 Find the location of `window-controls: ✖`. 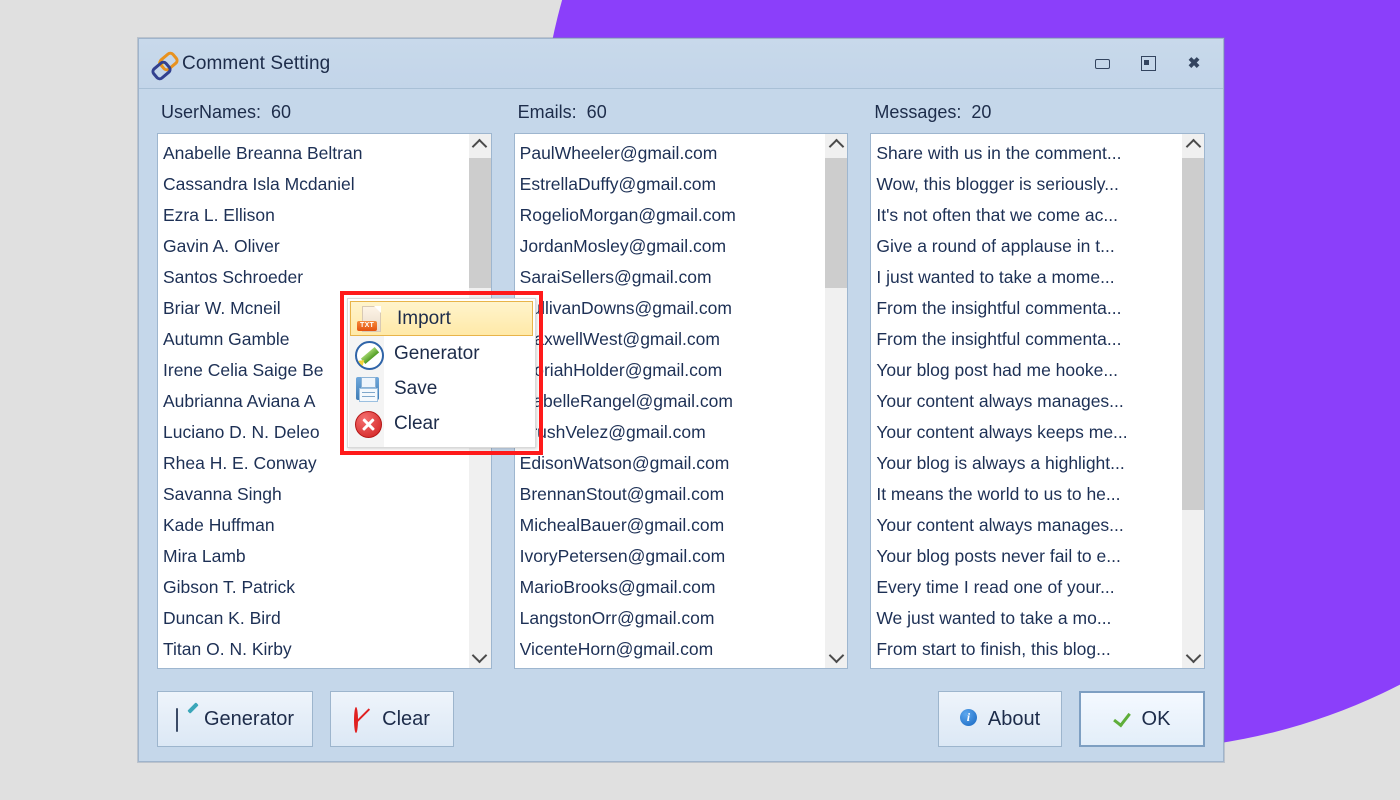

window-controls: ✖ is located at coordinates (1148, 63).